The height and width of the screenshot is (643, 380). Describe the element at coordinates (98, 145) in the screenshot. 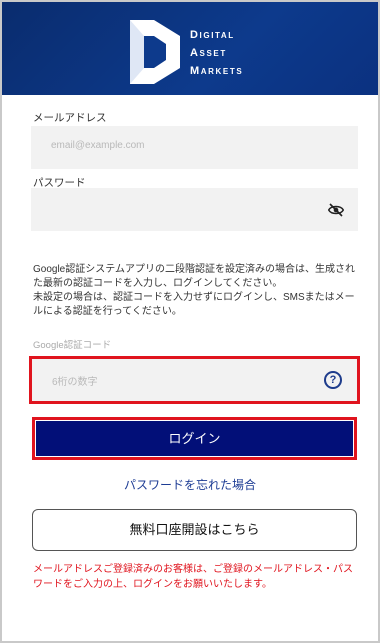

I see `email-placeholder: email@example.com` at that location.